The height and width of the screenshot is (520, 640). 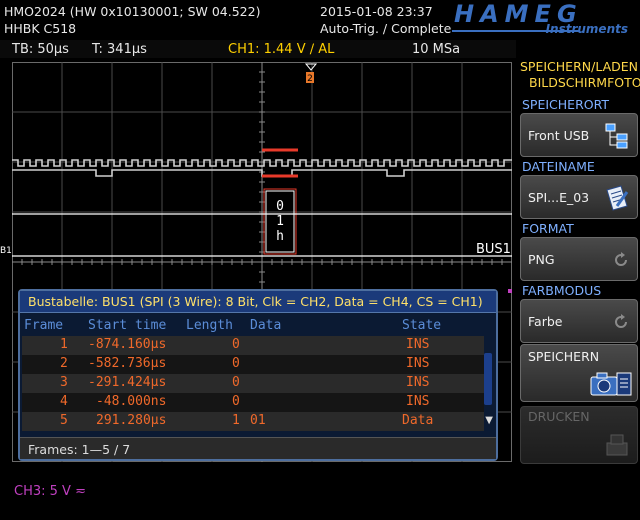 What do you see at coordinates (40, 28) in the screenshot?
I see `instrument-option: HHBK C518` at bounding box center [40, 28].